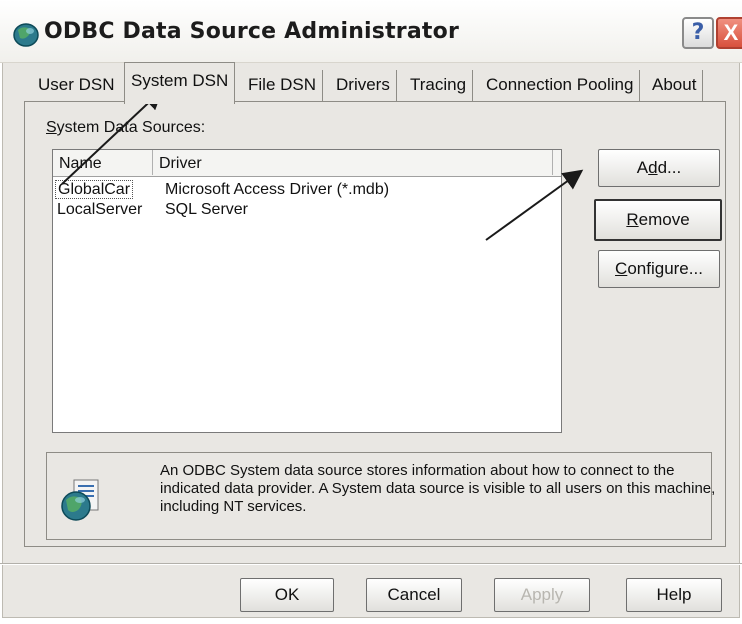 The width and height of the screenshot is (742, 624). Describe the element at coordinates (414, 595) in the screenshot. I see `cancel-button: Cancel` at that location.